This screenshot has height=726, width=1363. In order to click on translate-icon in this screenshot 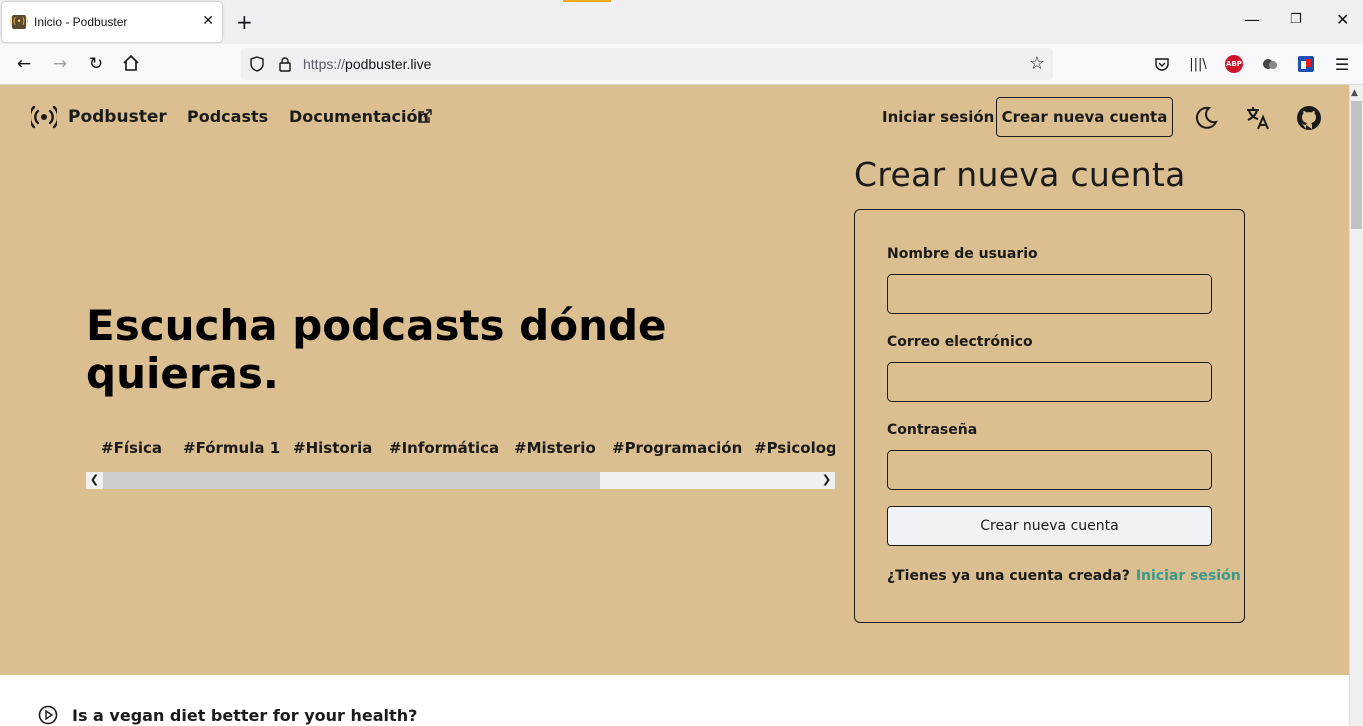, I will do `click(1258, 118)`.